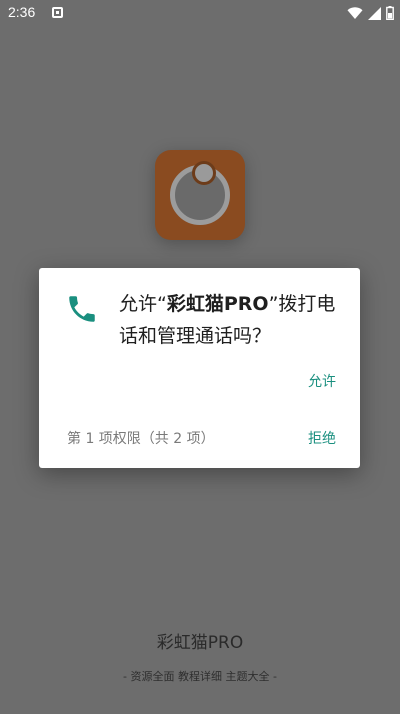 The width and height of the screenshot is (400, 714). Describe the element at coordinates (200, 643) in the screenshot. I see `footer-app-name: 彩虹猫PRO` at that location.